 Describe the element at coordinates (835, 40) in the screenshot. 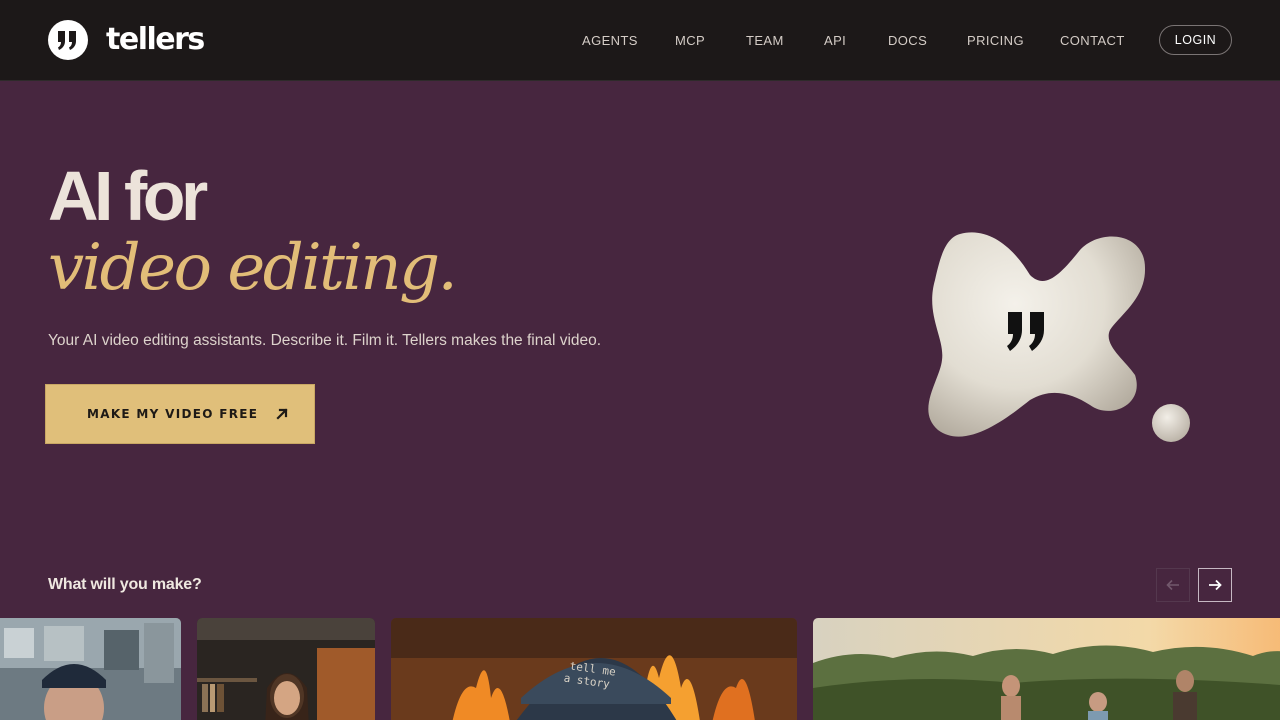

I see `nav-link-api: API` at that location.